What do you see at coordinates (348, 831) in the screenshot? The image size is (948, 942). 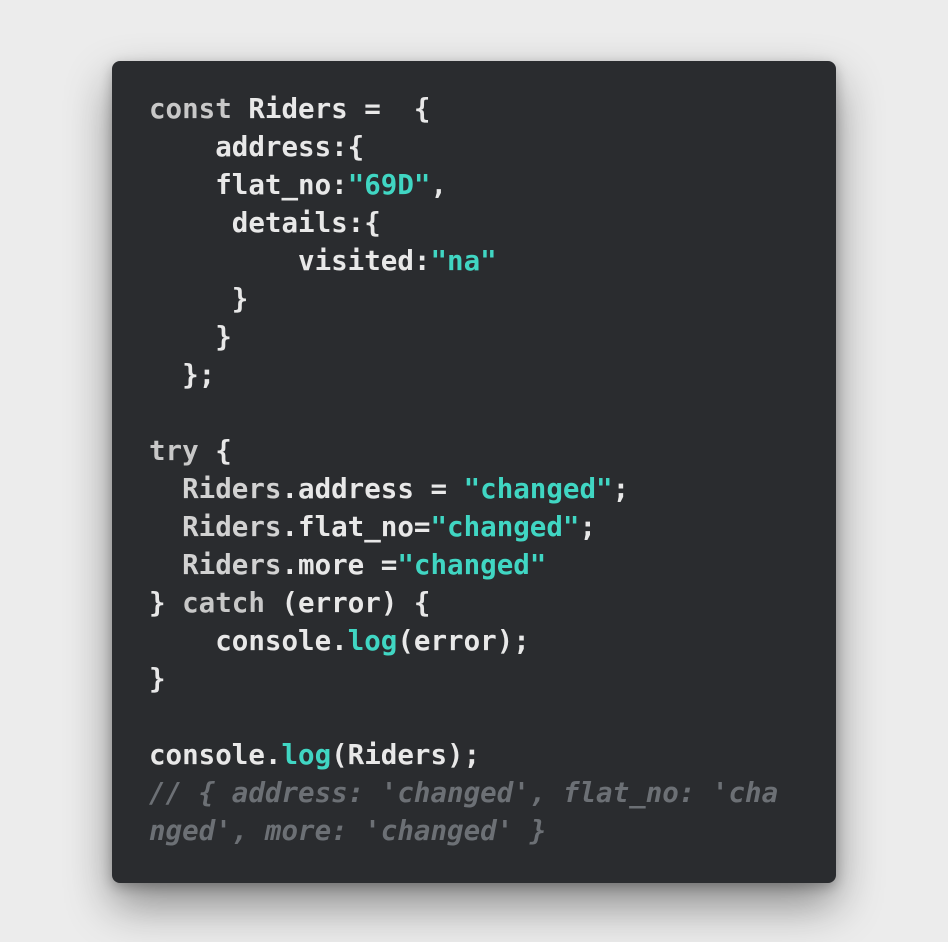 I see `code-token-cmt: nged', more: 'changed' }` at bounding box center [348, 831].